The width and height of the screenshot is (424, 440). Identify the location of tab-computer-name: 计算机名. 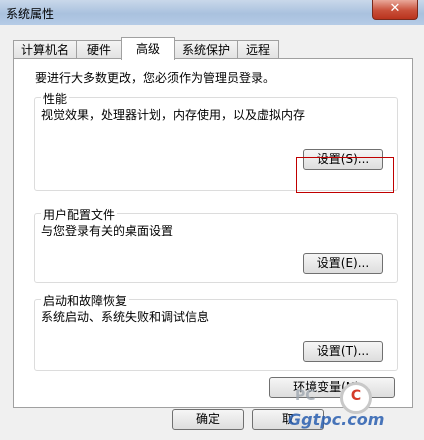
(45, 49).